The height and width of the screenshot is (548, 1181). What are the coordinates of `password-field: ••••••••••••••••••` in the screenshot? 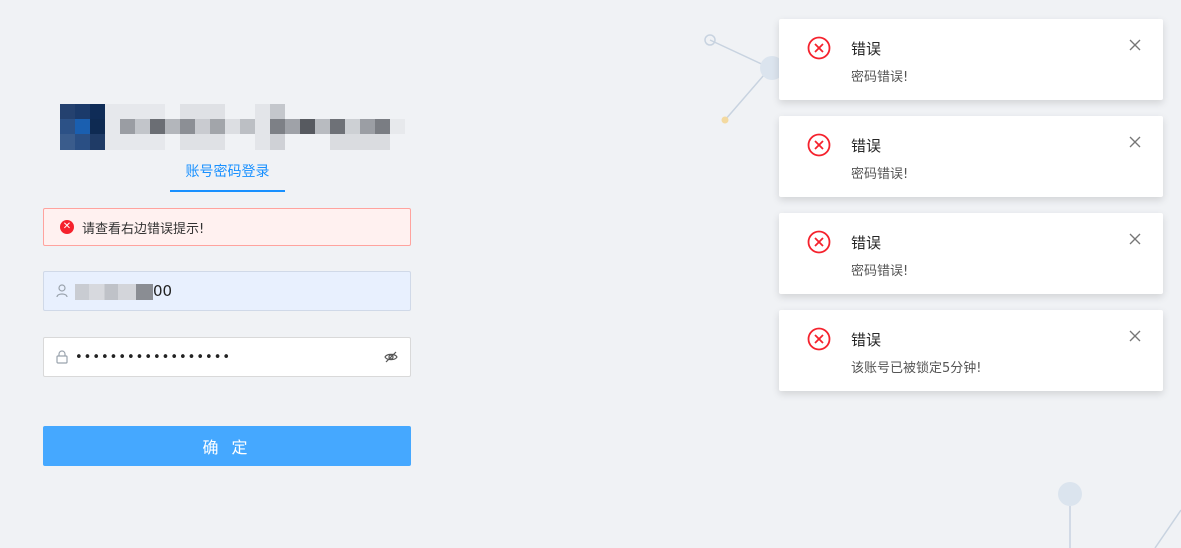 It's located at (227, 357).